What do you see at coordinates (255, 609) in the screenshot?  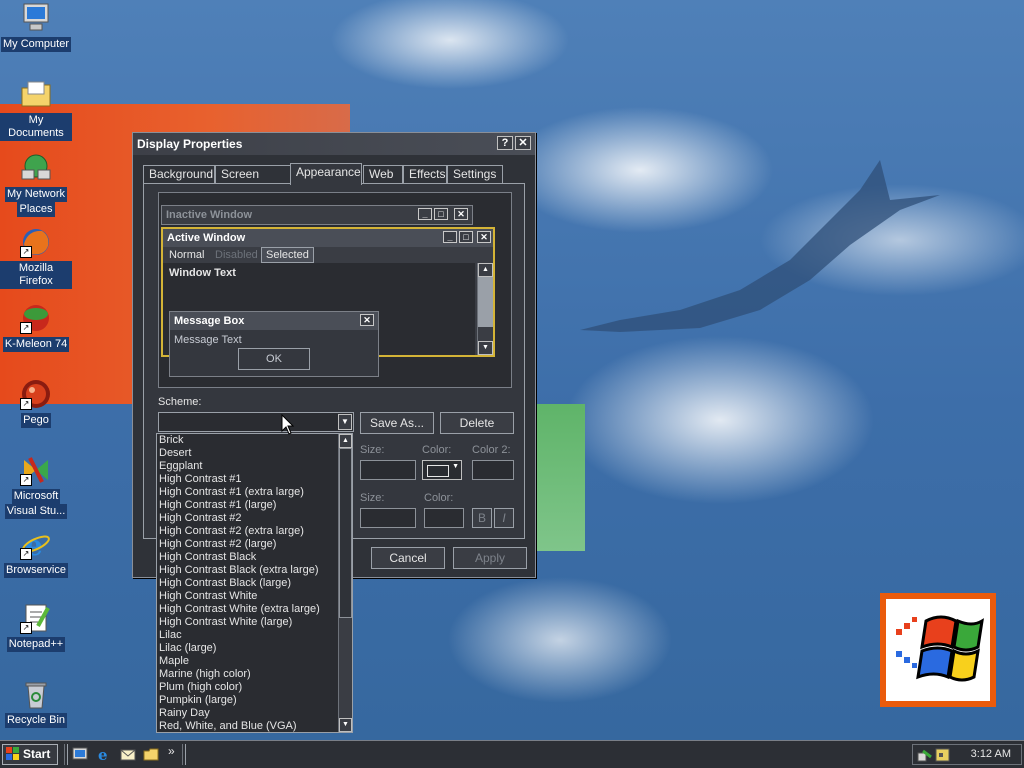 I see `scheme-option: High Contrast White (extra large)` at bounding box center [255, 609].